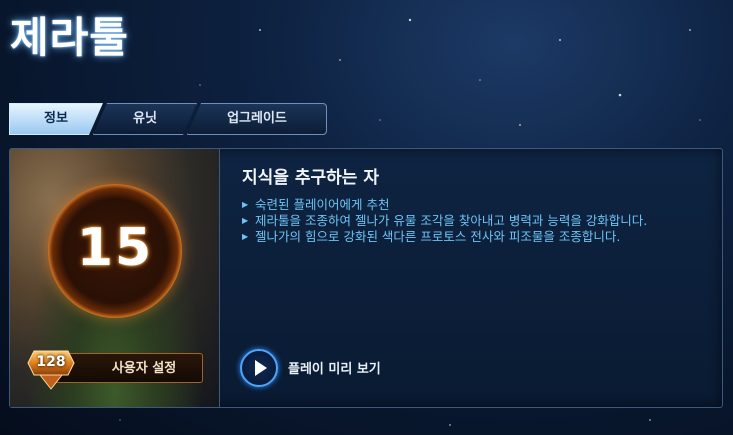 The image size is (733, 435). I want to click on tab-upgrades: 업그레이드, so click(257, 119).